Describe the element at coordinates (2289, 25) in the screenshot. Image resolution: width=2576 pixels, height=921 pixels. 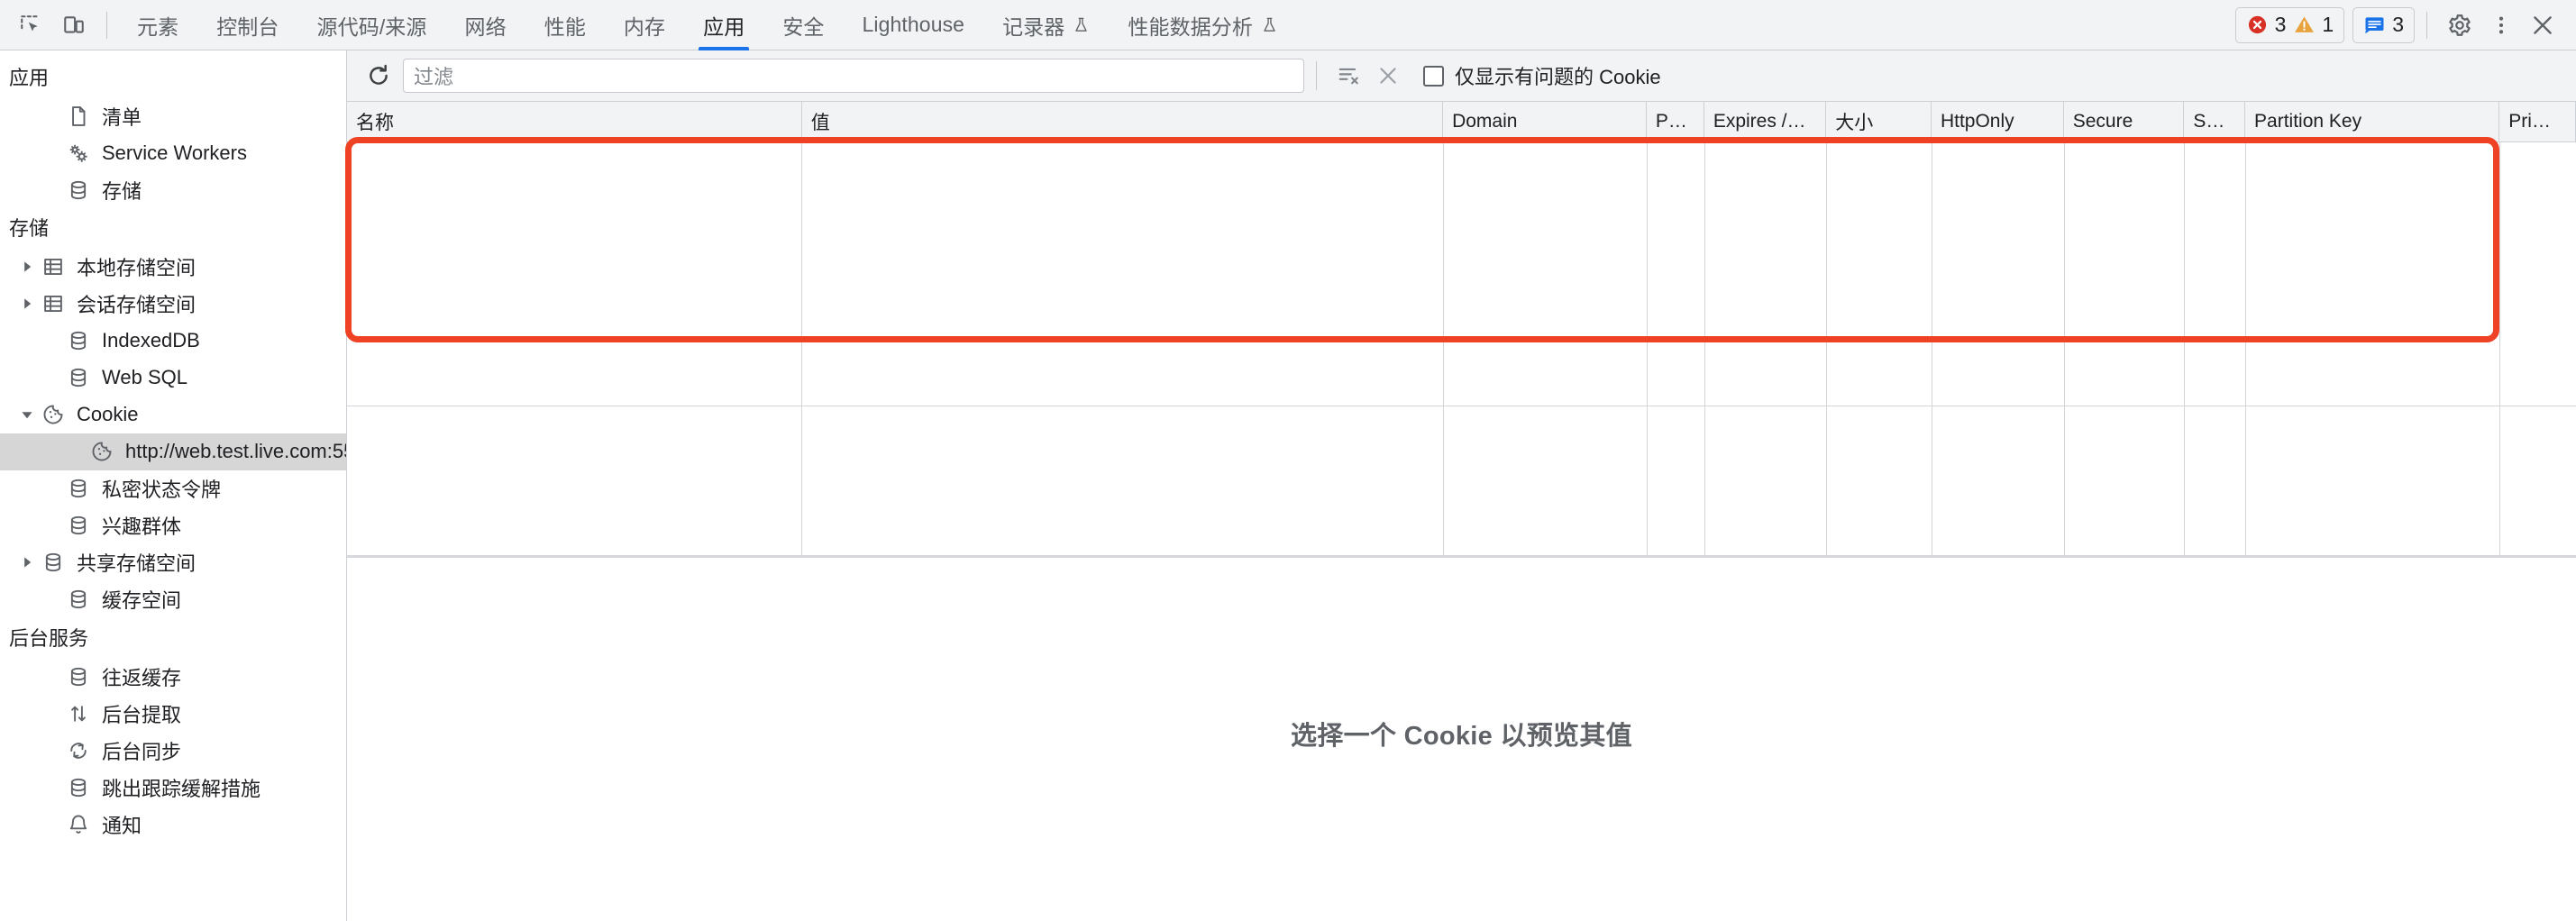
I see `issue-counters: 3 1` at that location.